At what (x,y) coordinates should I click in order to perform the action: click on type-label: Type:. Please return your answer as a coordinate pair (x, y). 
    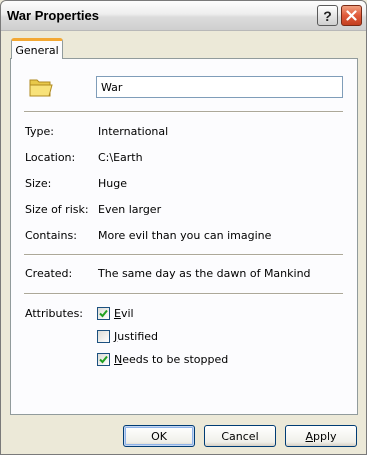
    Looking at the image, I should click on (39, 131).